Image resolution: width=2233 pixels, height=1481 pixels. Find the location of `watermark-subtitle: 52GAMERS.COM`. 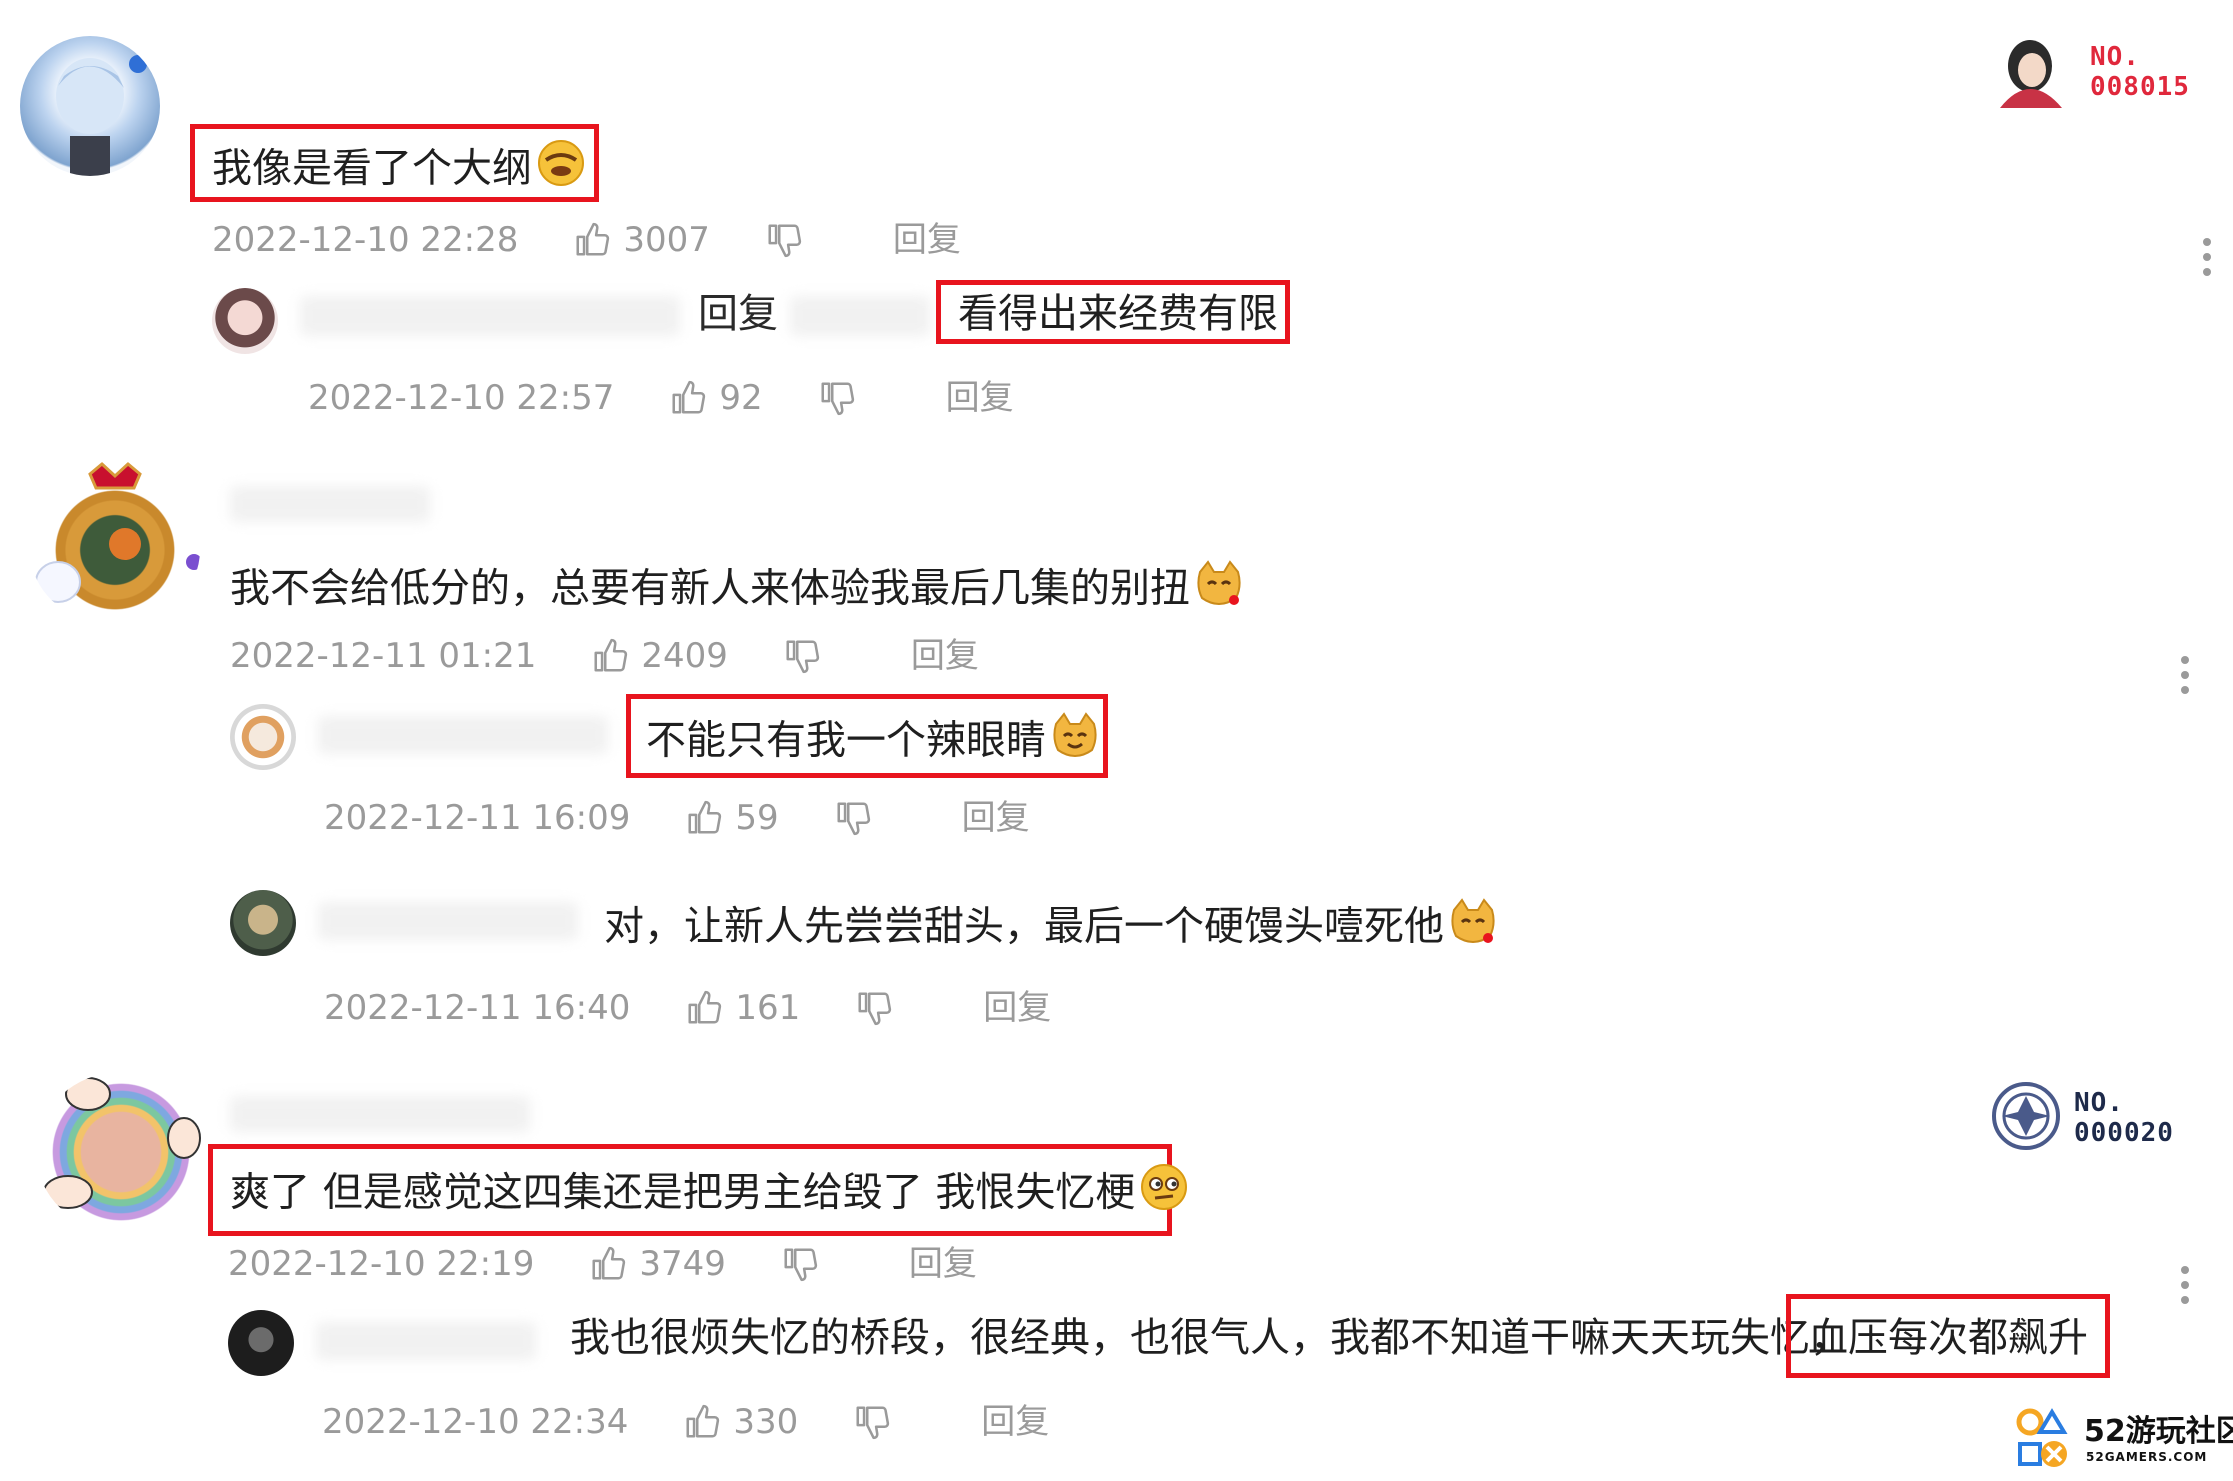

watermark-subtitle: 52GAMERS.COM is located at coordinates (2147, 1457).